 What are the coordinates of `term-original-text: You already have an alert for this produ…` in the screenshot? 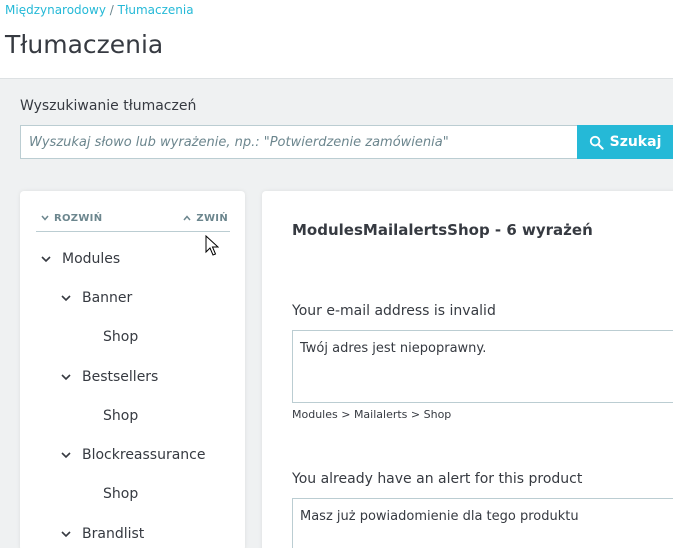 It's located at (437, 479).